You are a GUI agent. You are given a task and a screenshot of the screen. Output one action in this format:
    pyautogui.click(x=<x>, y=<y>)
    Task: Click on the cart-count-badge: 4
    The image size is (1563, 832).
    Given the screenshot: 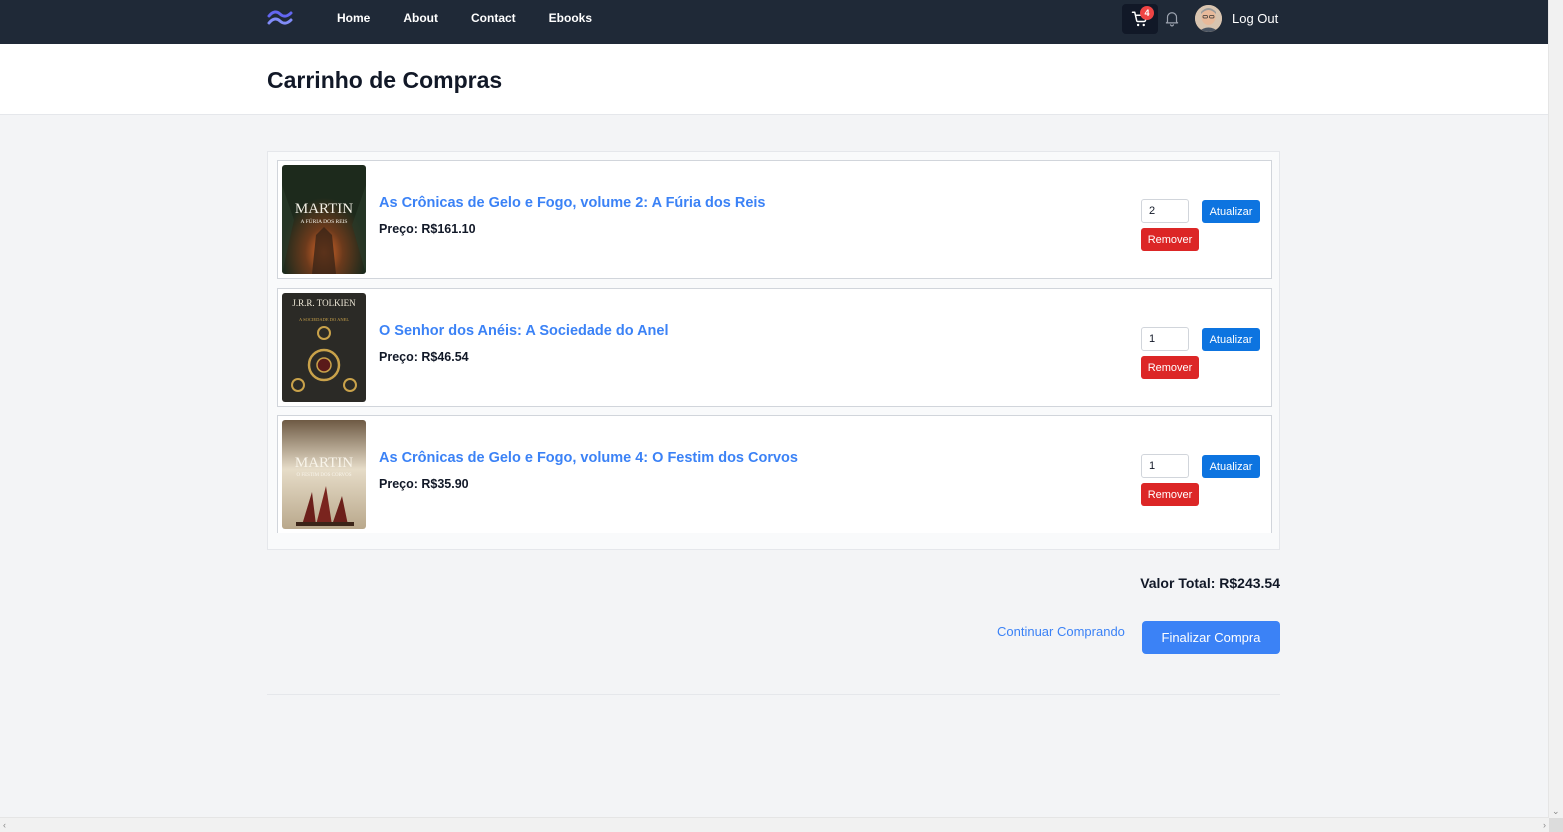 What is the action you would take?
    pyautogui.click(x=1147, y=13)
    